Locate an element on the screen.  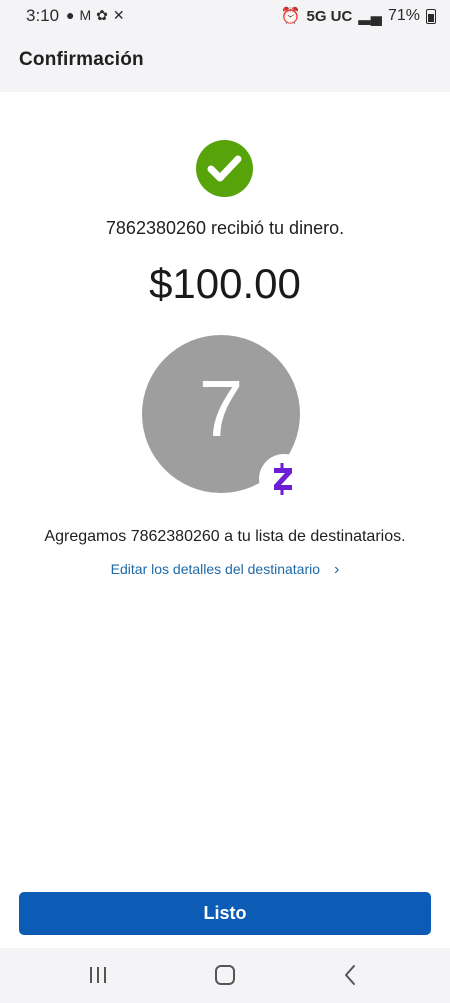
edit-recipient-label: Editar los detalles del destinatario is located at coordinates (215, 569).